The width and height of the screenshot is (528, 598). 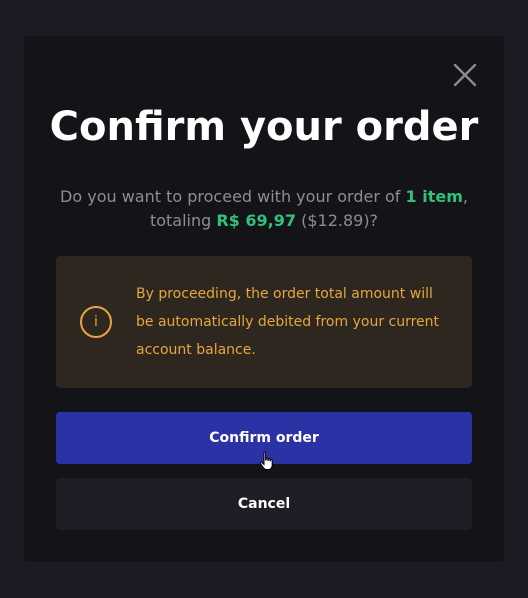 What do you see at coordinates (465, 75) in the screenshot?
I see `close-icon` at bounding box center [465, 75].